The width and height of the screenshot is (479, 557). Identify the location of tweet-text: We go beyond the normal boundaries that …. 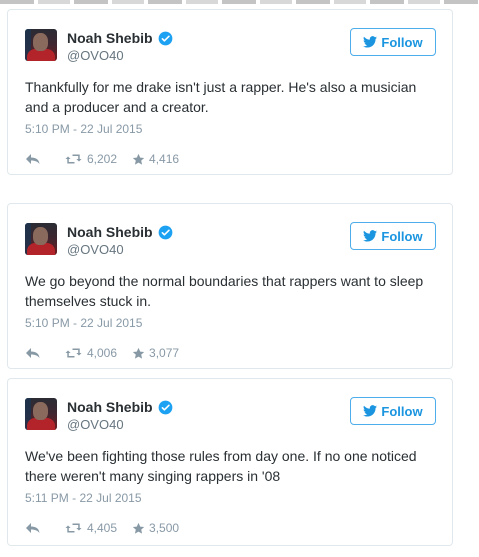
(224, 291).